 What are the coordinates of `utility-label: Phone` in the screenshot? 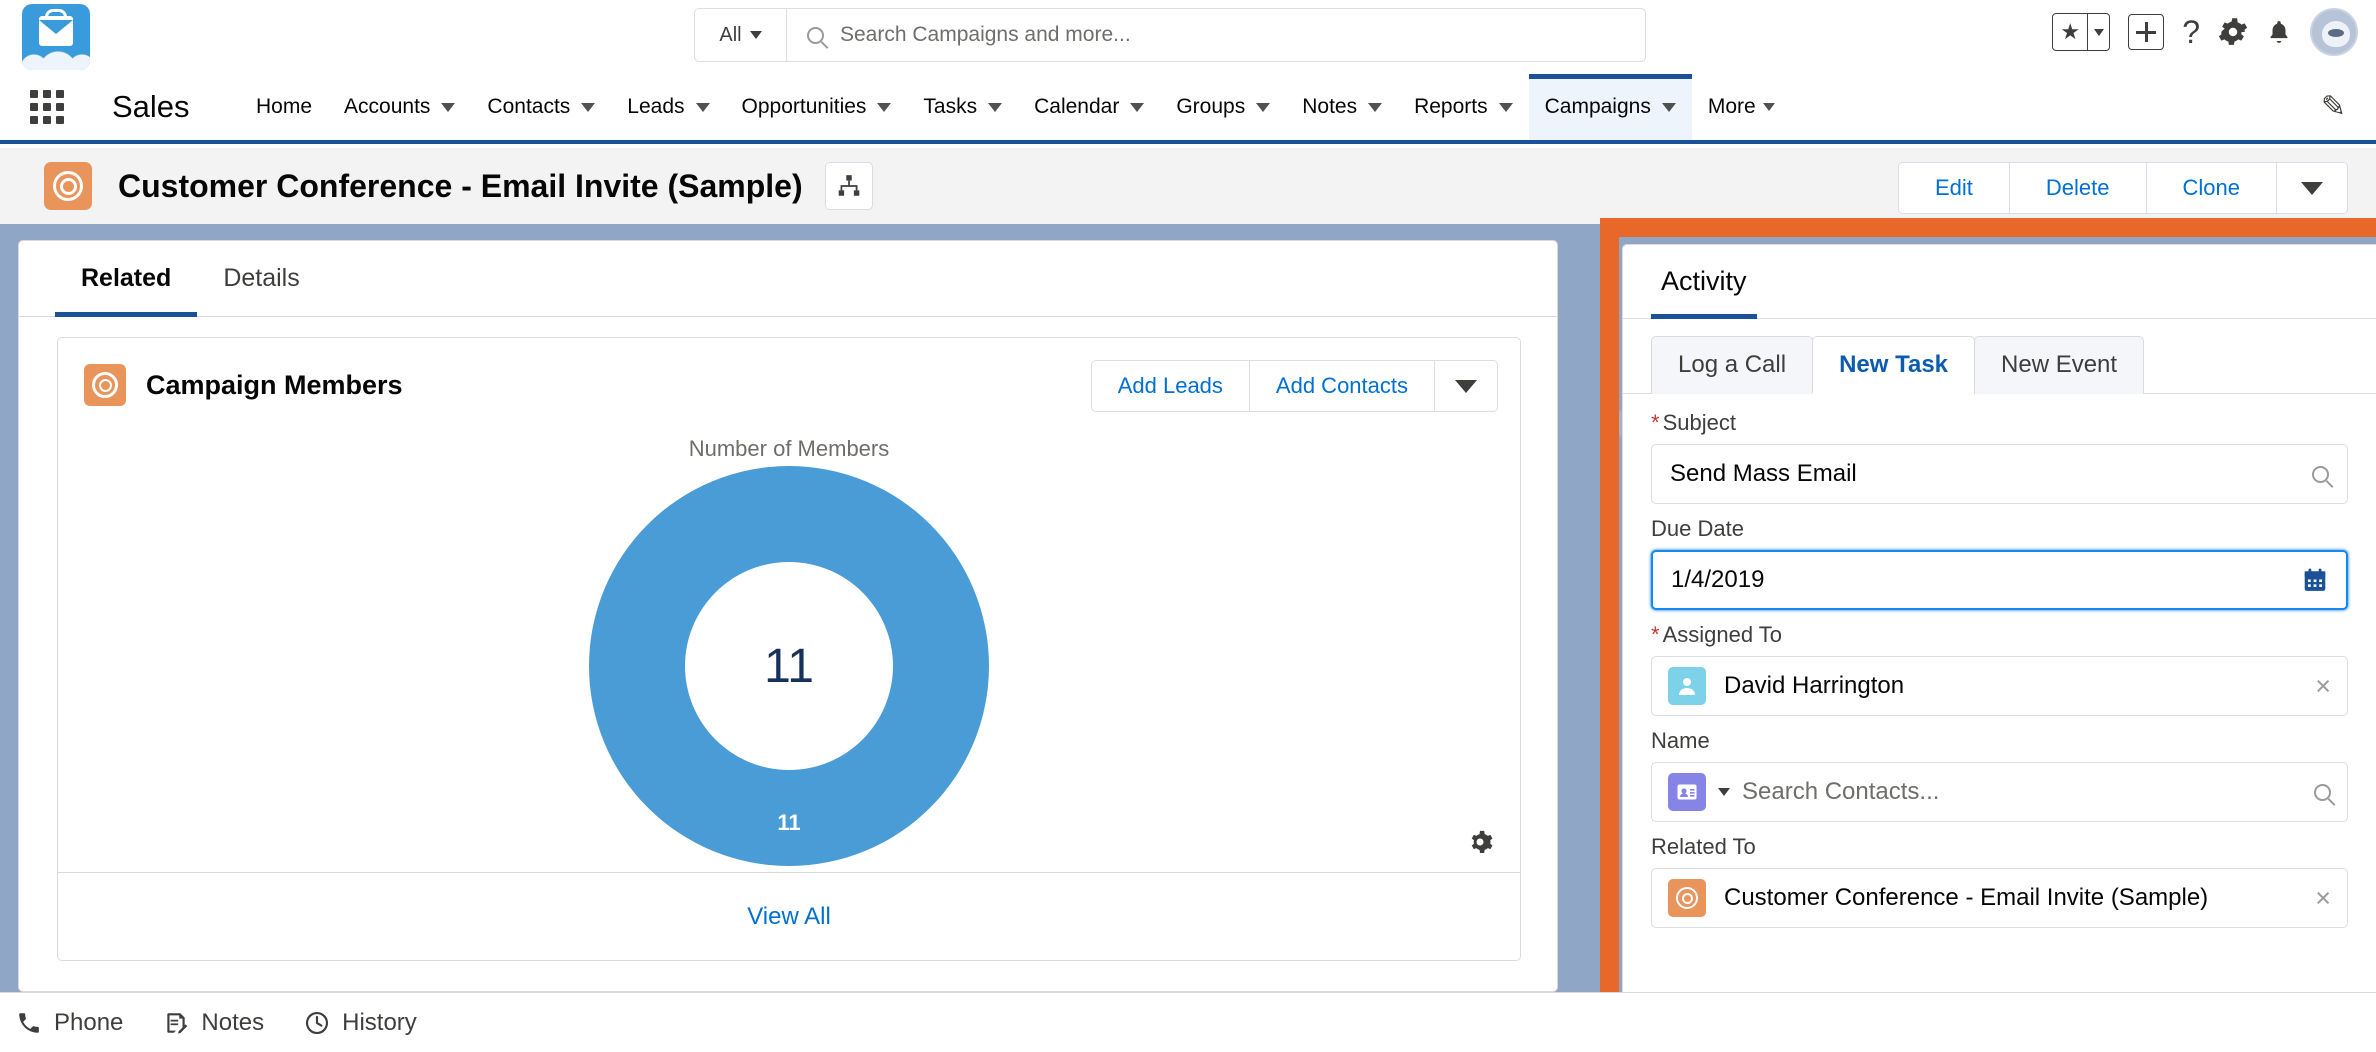 It's located at (89, 1022).